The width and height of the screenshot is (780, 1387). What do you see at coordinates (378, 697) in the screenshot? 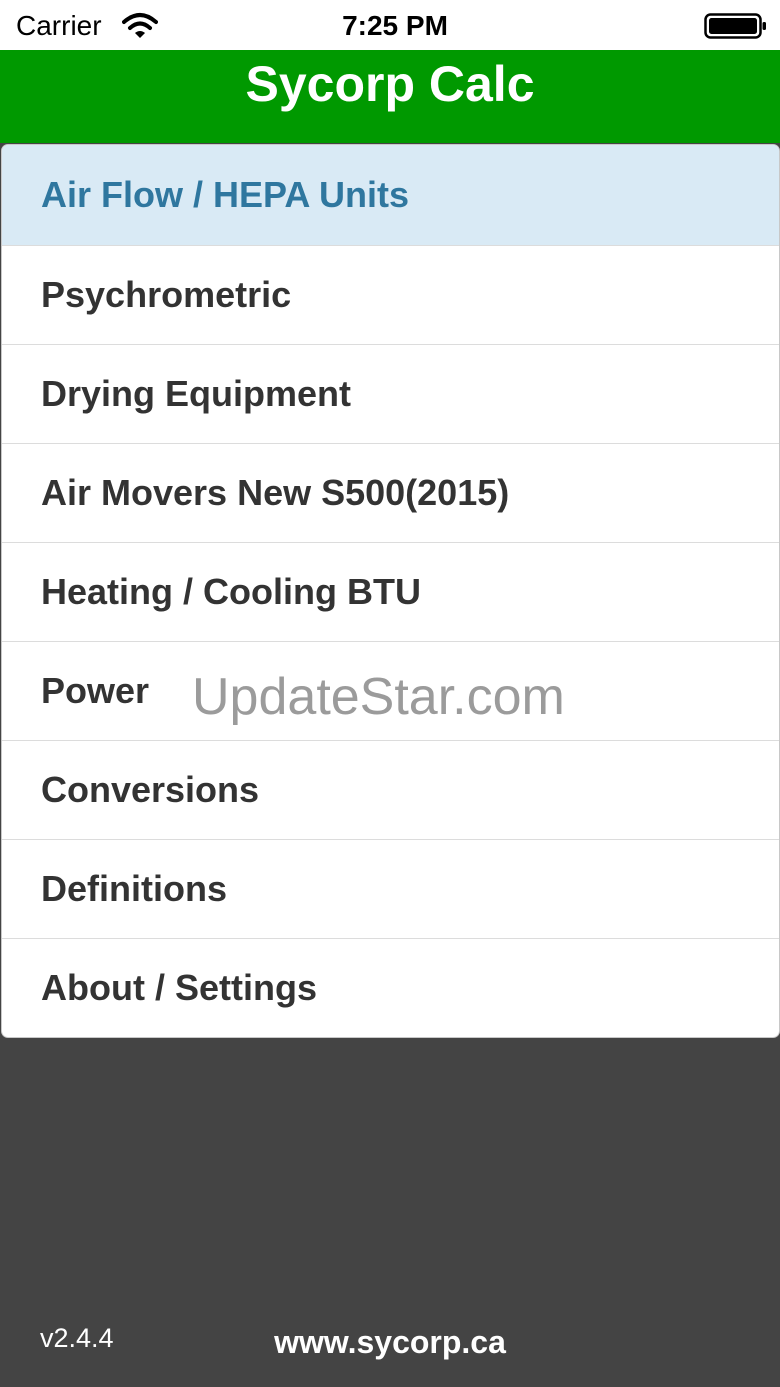
I see `watermark: UpdateStar.com` at bounding box center [378, 697].